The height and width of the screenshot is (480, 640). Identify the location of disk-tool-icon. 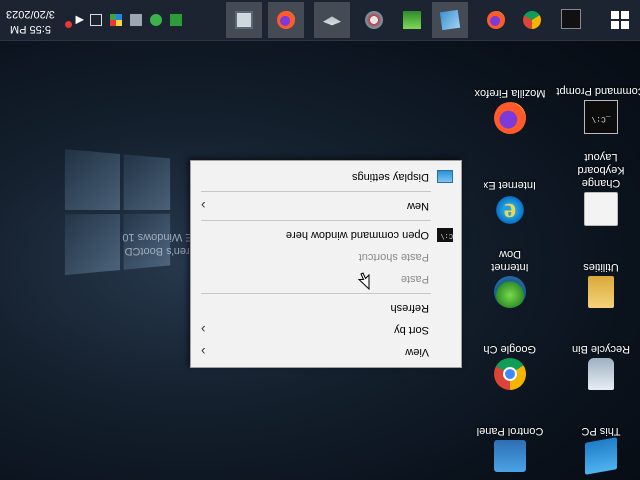
(374, 20).